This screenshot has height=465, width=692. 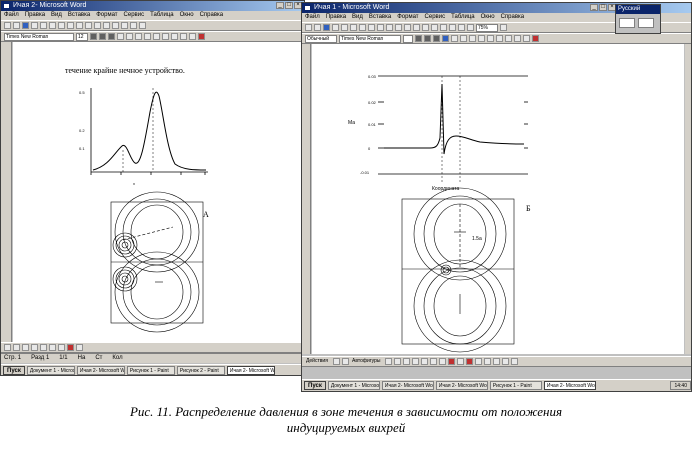 What do you see at coordinates (481, 38) in the screenshot?
I see `numbering-icon` at bounding box center [481, 38].